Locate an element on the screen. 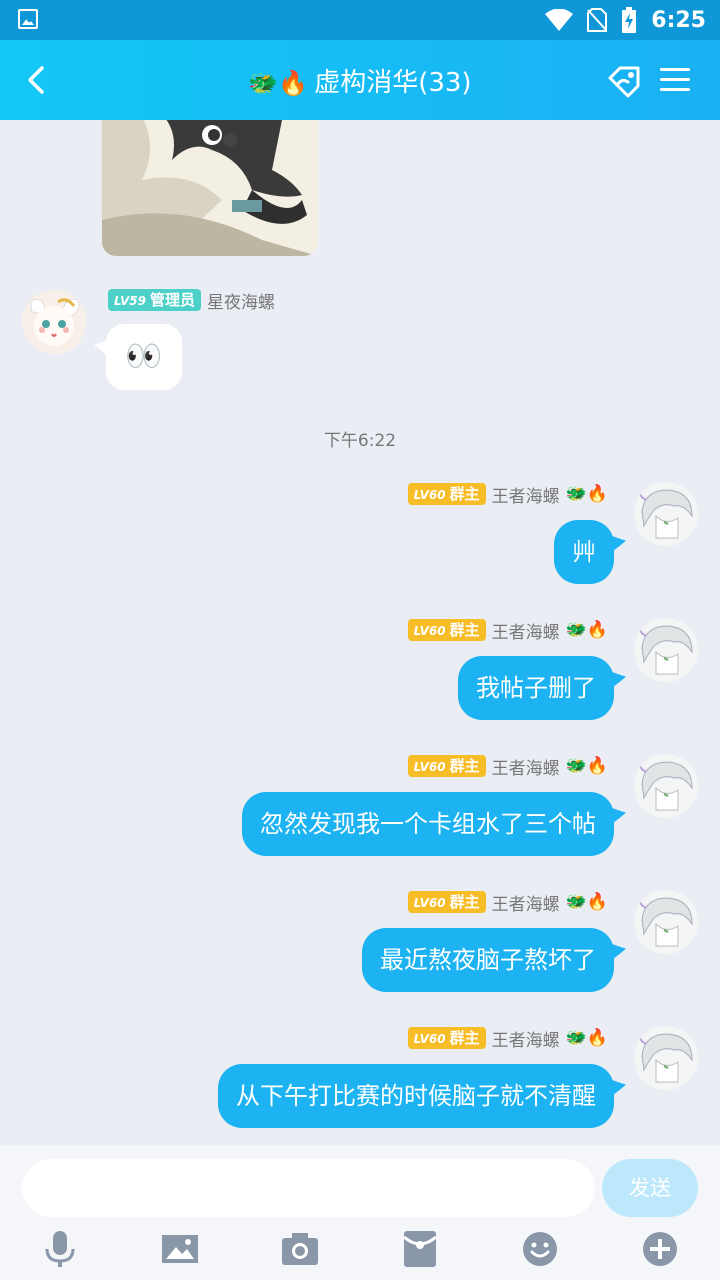 This screenshot has width=720, height=1280. group-name: 虚构消华(33) is located at coordinates (393, 83).